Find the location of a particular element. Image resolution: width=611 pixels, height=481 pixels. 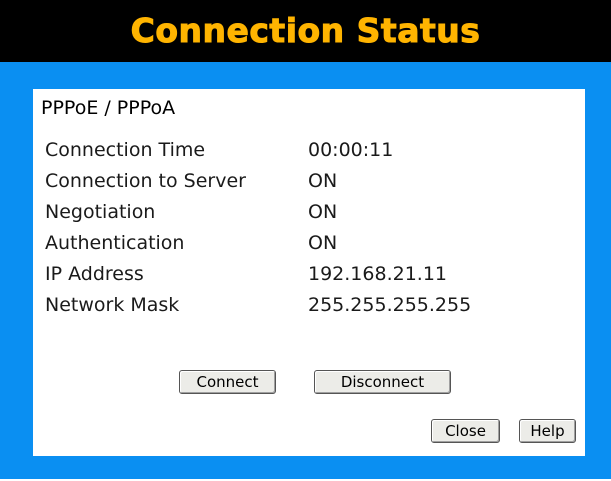

info-value: 00:00:11 is located at coordinates (351, 150).